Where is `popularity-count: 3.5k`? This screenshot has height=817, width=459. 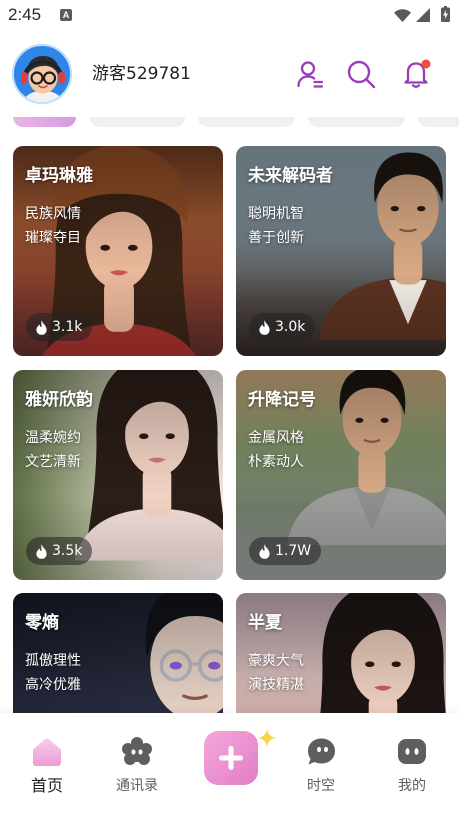
popularity-count: 3.5k is located at coordinates (67, 551).